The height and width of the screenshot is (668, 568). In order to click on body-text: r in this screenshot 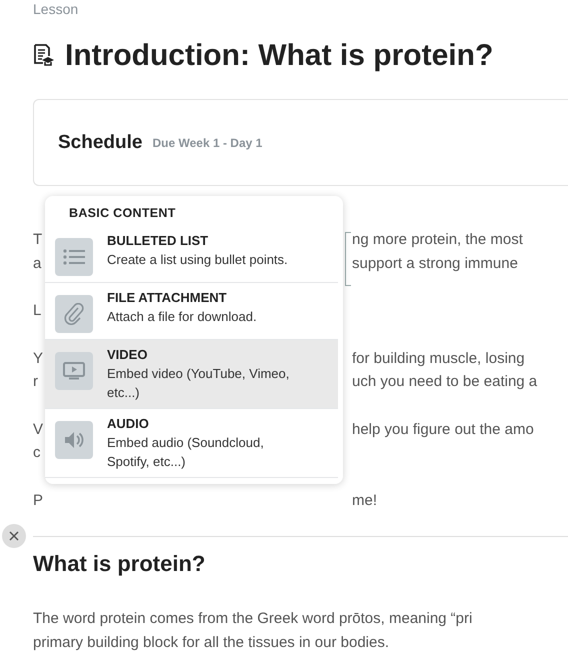, I will do `click(35, 382)`.